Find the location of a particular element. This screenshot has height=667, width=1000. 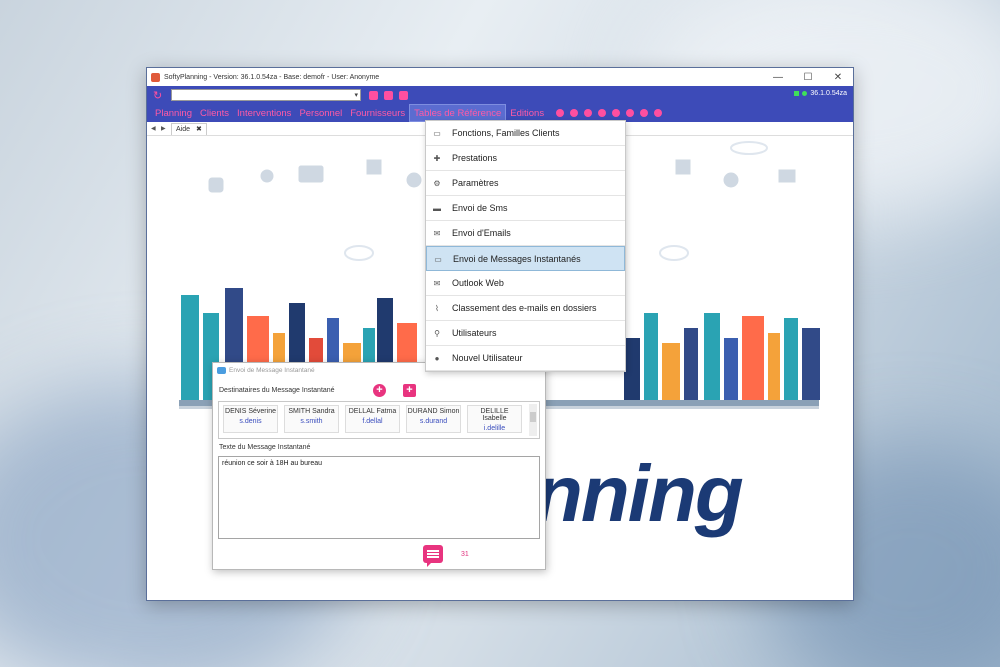

logo-text: nning is located at coordinates (639, 493).